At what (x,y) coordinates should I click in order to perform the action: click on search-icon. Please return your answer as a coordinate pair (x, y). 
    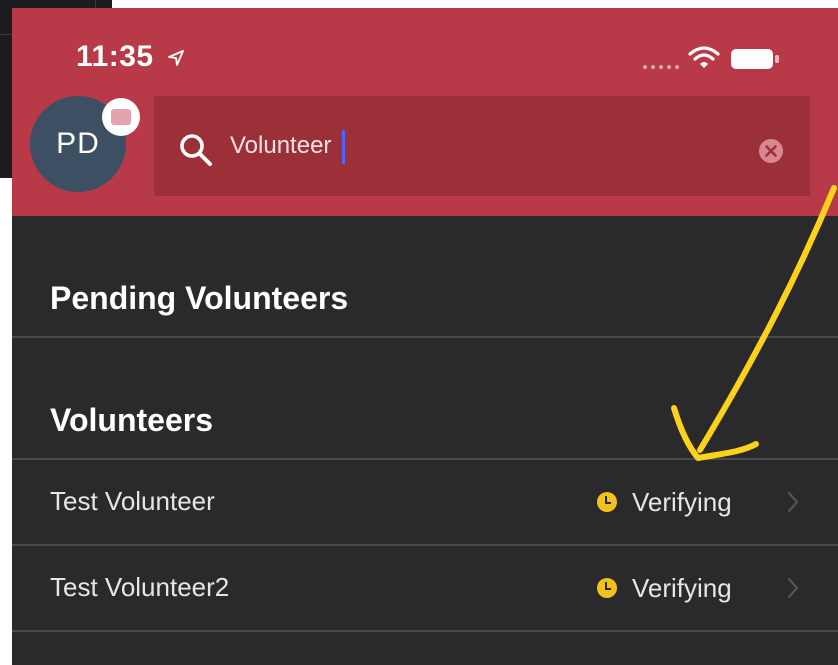
    Looking at the image, I should click on (196, 150).